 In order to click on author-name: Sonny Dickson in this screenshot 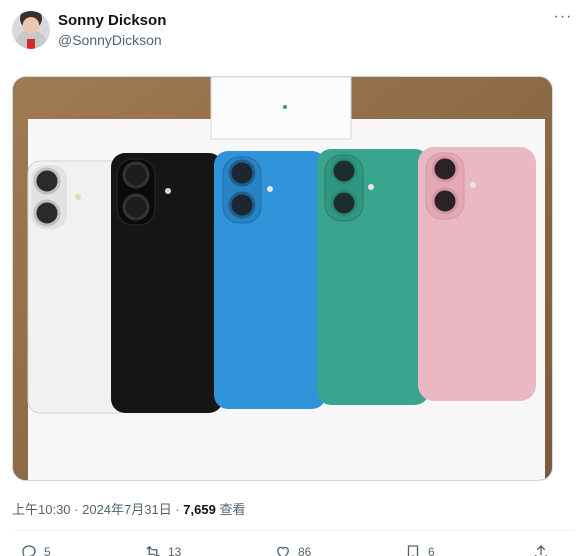, I will do `click(112, 20)`.